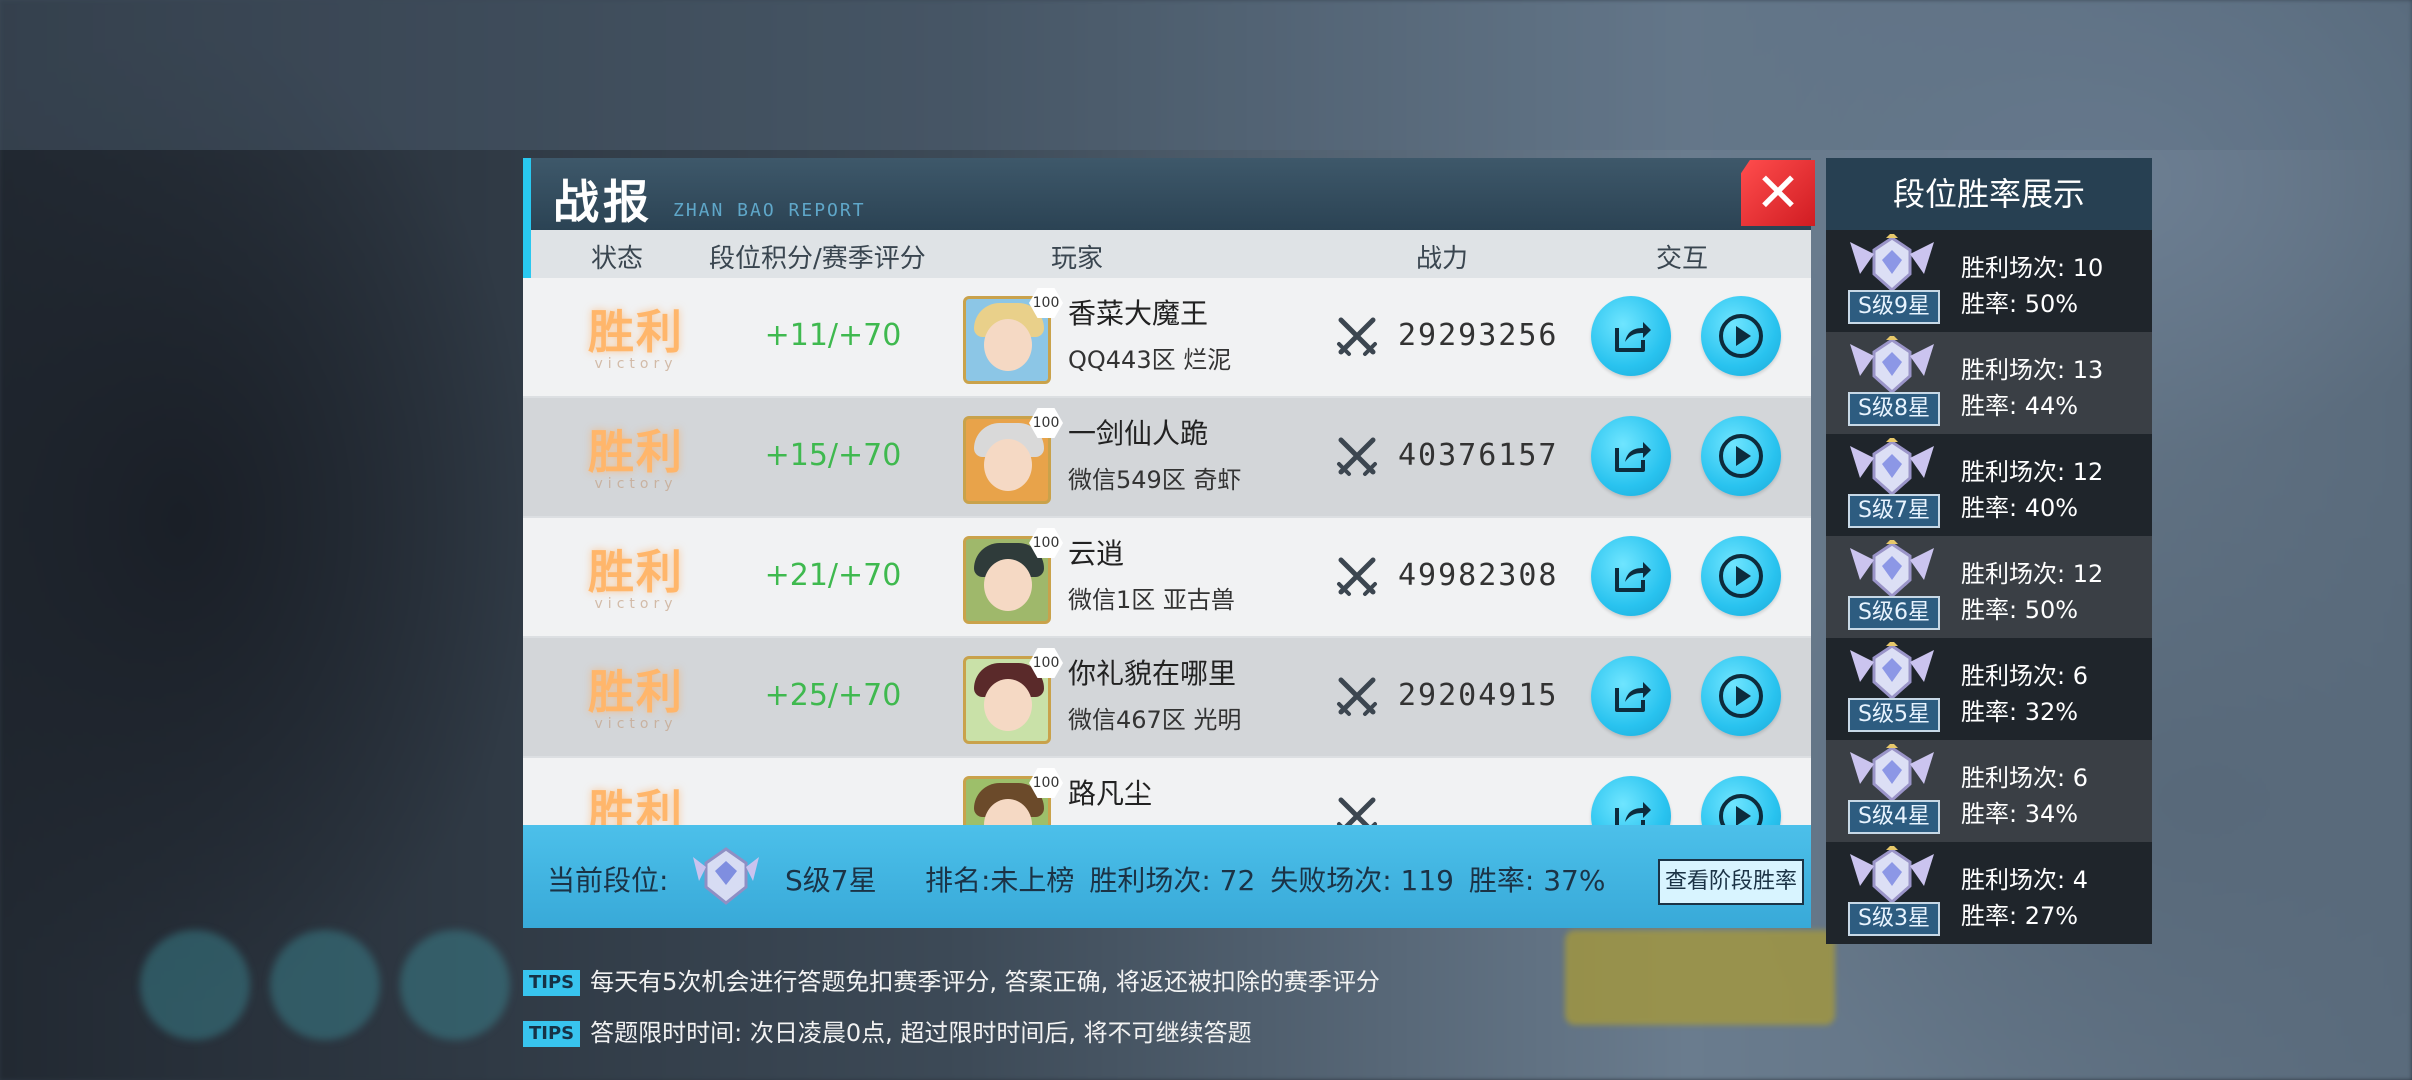 The height and width of the screenshot is (1080, 2412). I want to click on tier-winrate-row: S级6星 胜利场次: 12 胜率: 50%, so click(1989, 587).